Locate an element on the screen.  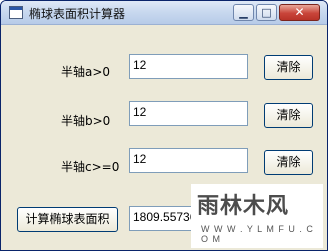
close-icon: ✕ is located at coordinates (299, 12).